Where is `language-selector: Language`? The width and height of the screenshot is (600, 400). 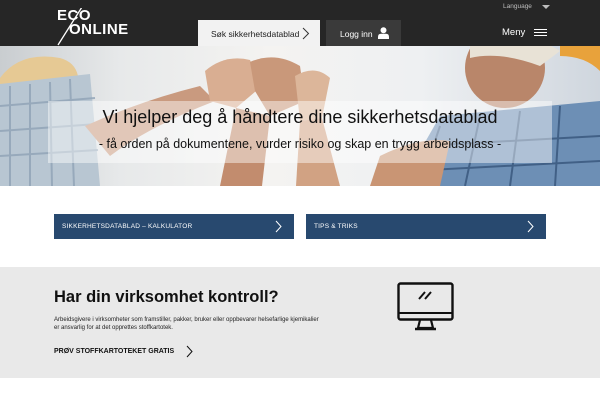 language-selector: Language is located at coordinates (526, 6).